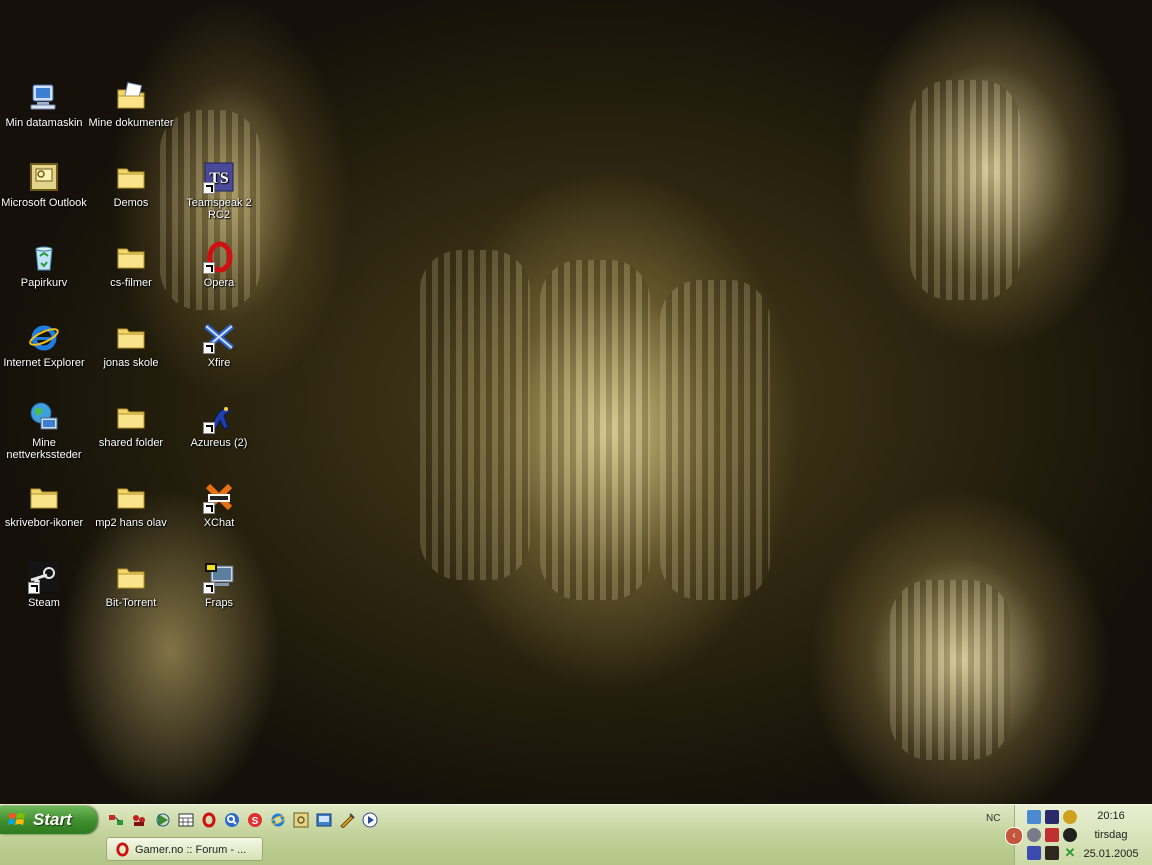 This screenshot has width=1152, height=865. What do you see at coordinates (52, 819) in the screenshot?
I see `start-label: Start` at bounding box center [52, 819].